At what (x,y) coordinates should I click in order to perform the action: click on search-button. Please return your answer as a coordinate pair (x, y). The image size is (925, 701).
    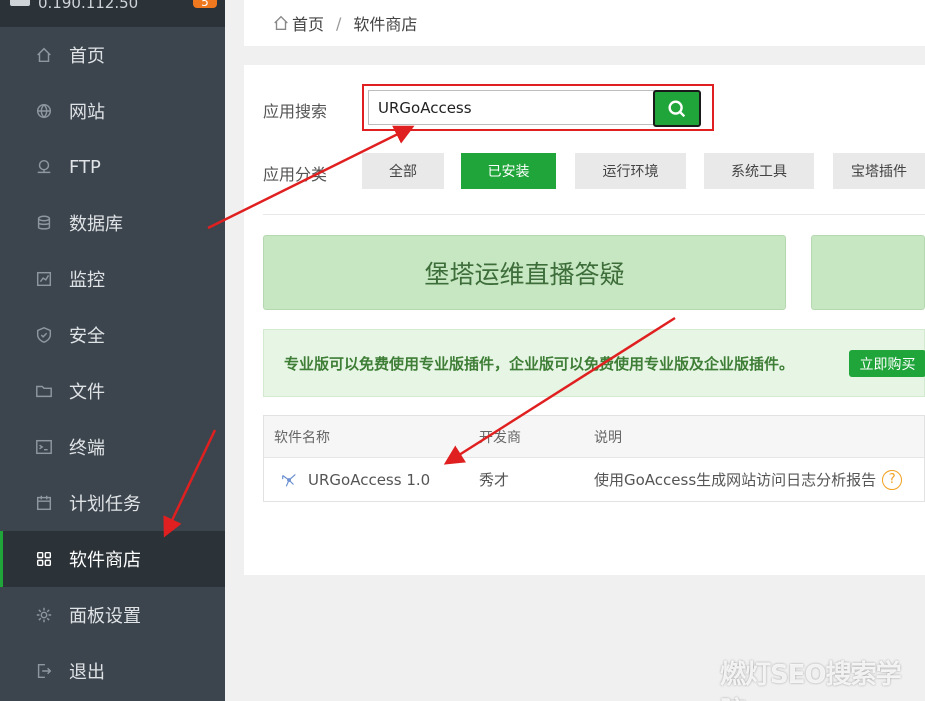
    Looking at the image, I should click on (677, 108).